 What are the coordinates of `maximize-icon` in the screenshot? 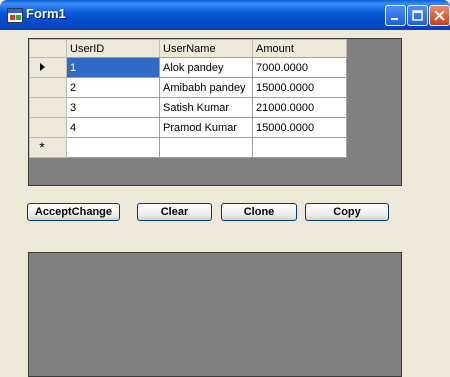 It's located at (417, 15).